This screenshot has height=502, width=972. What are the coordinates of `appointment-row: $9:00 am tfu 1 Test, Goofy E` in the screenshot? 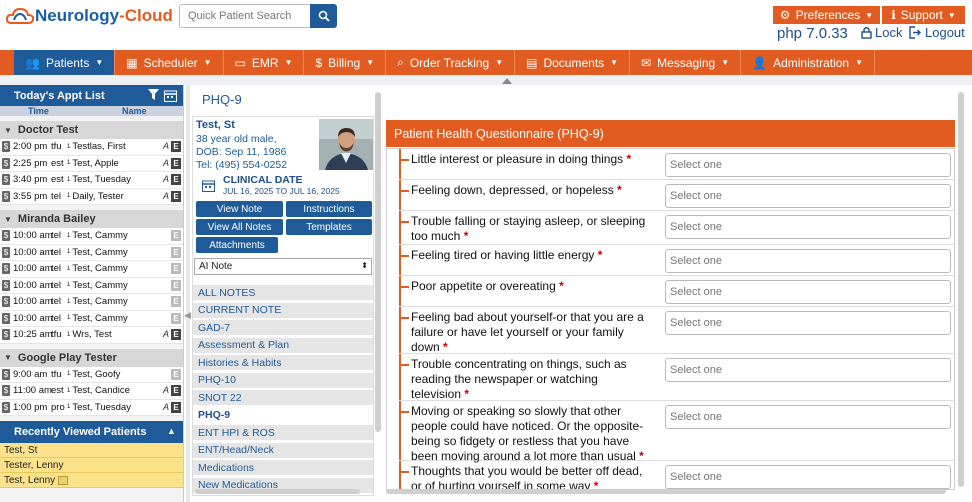 It's located at (91, 374).